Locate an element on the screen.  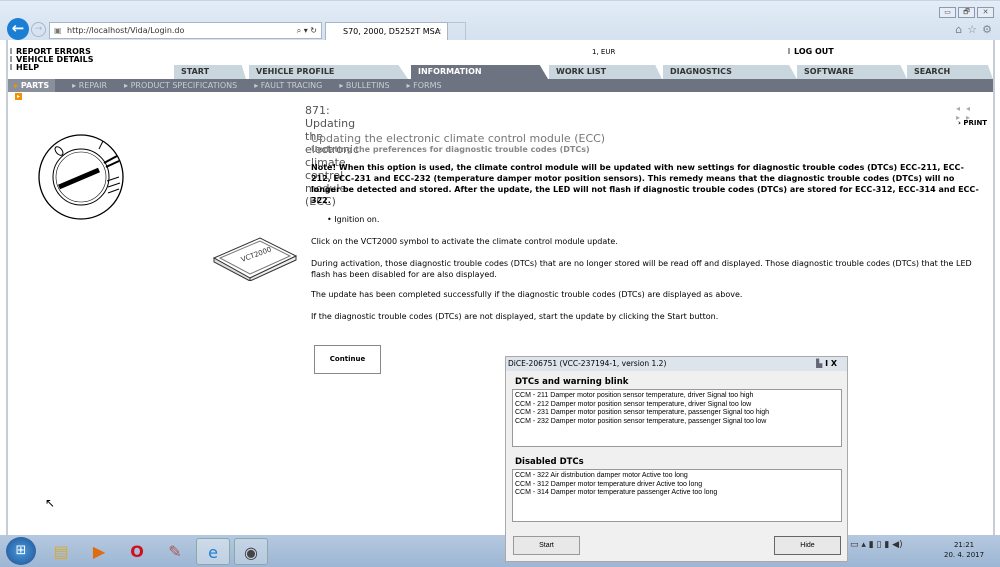
dialog-info-close-icons: I X is located at coordinates (831, 363).